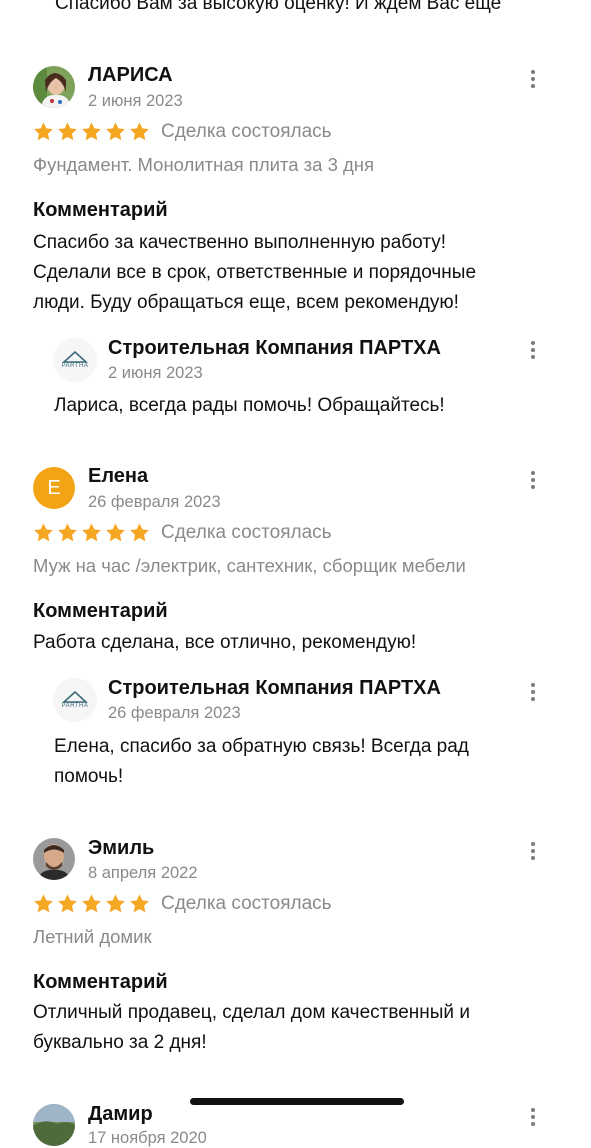 This screenshot has width=591, height=1148. What do you see at coordinates (118, 476) in the screenshot?
I see `reviewer-name: Елена` at bounding box center [118, 476].